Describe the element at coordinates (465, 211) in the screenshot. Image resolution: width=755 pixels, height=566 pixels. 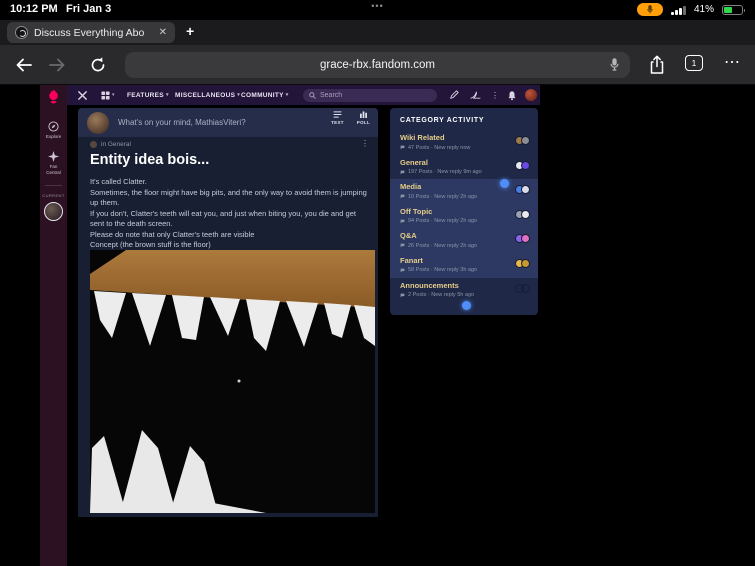
I see `category-name: Off Topic` at that location.